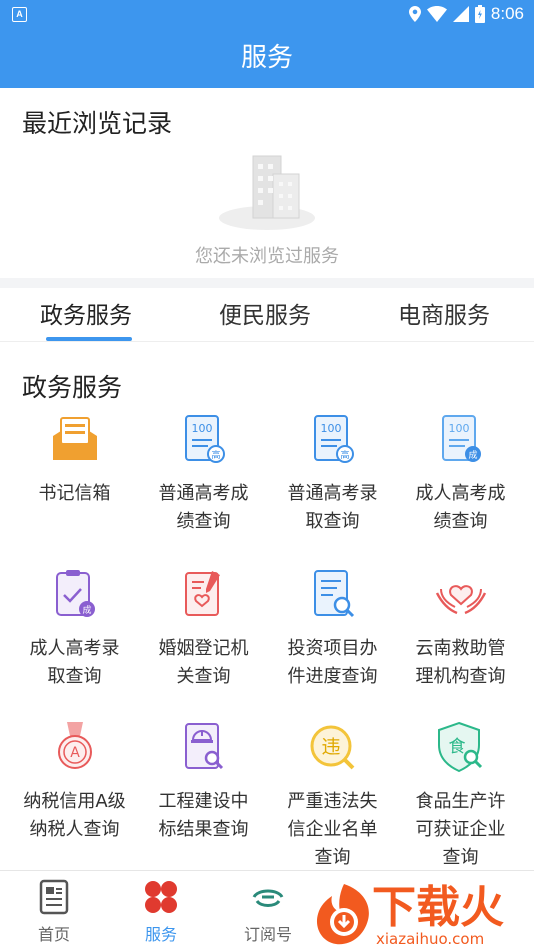 Image resolution: width=534 pixels, height=951 pixels. I want to click on mailbox-icon, so click(74, 438).